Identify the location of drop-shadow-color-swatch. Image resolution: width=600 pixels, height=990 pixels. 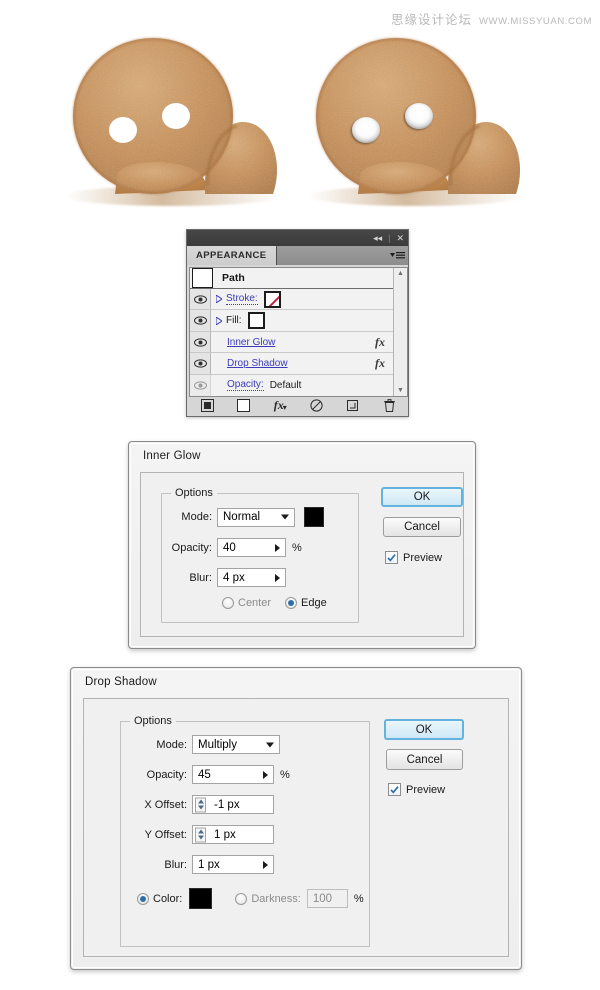
(201, 898).